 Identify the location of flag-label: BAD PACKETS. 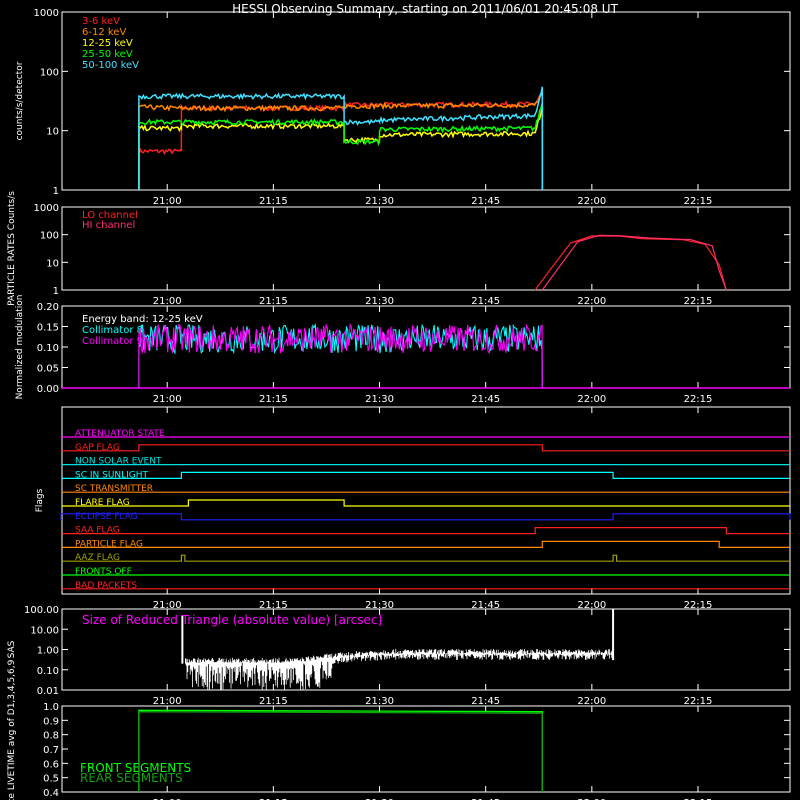
(106, 586).